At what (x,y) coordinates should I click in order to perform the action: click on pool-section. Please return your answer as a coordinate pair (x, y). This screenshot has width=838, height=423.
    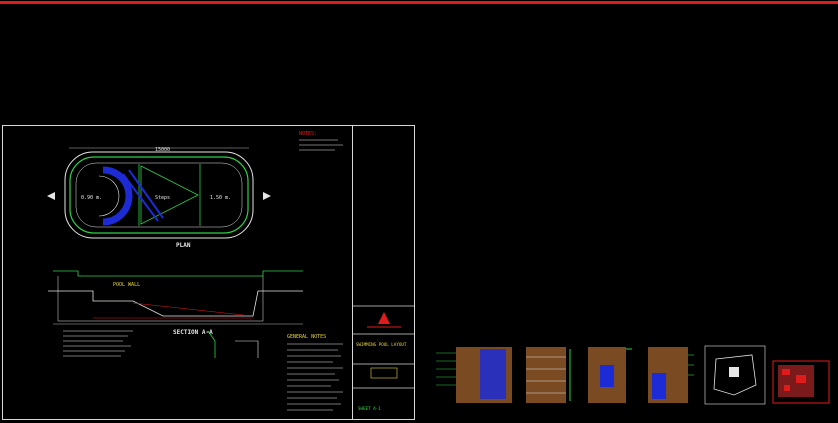
    Looking at the image, I should click on (175, 314).